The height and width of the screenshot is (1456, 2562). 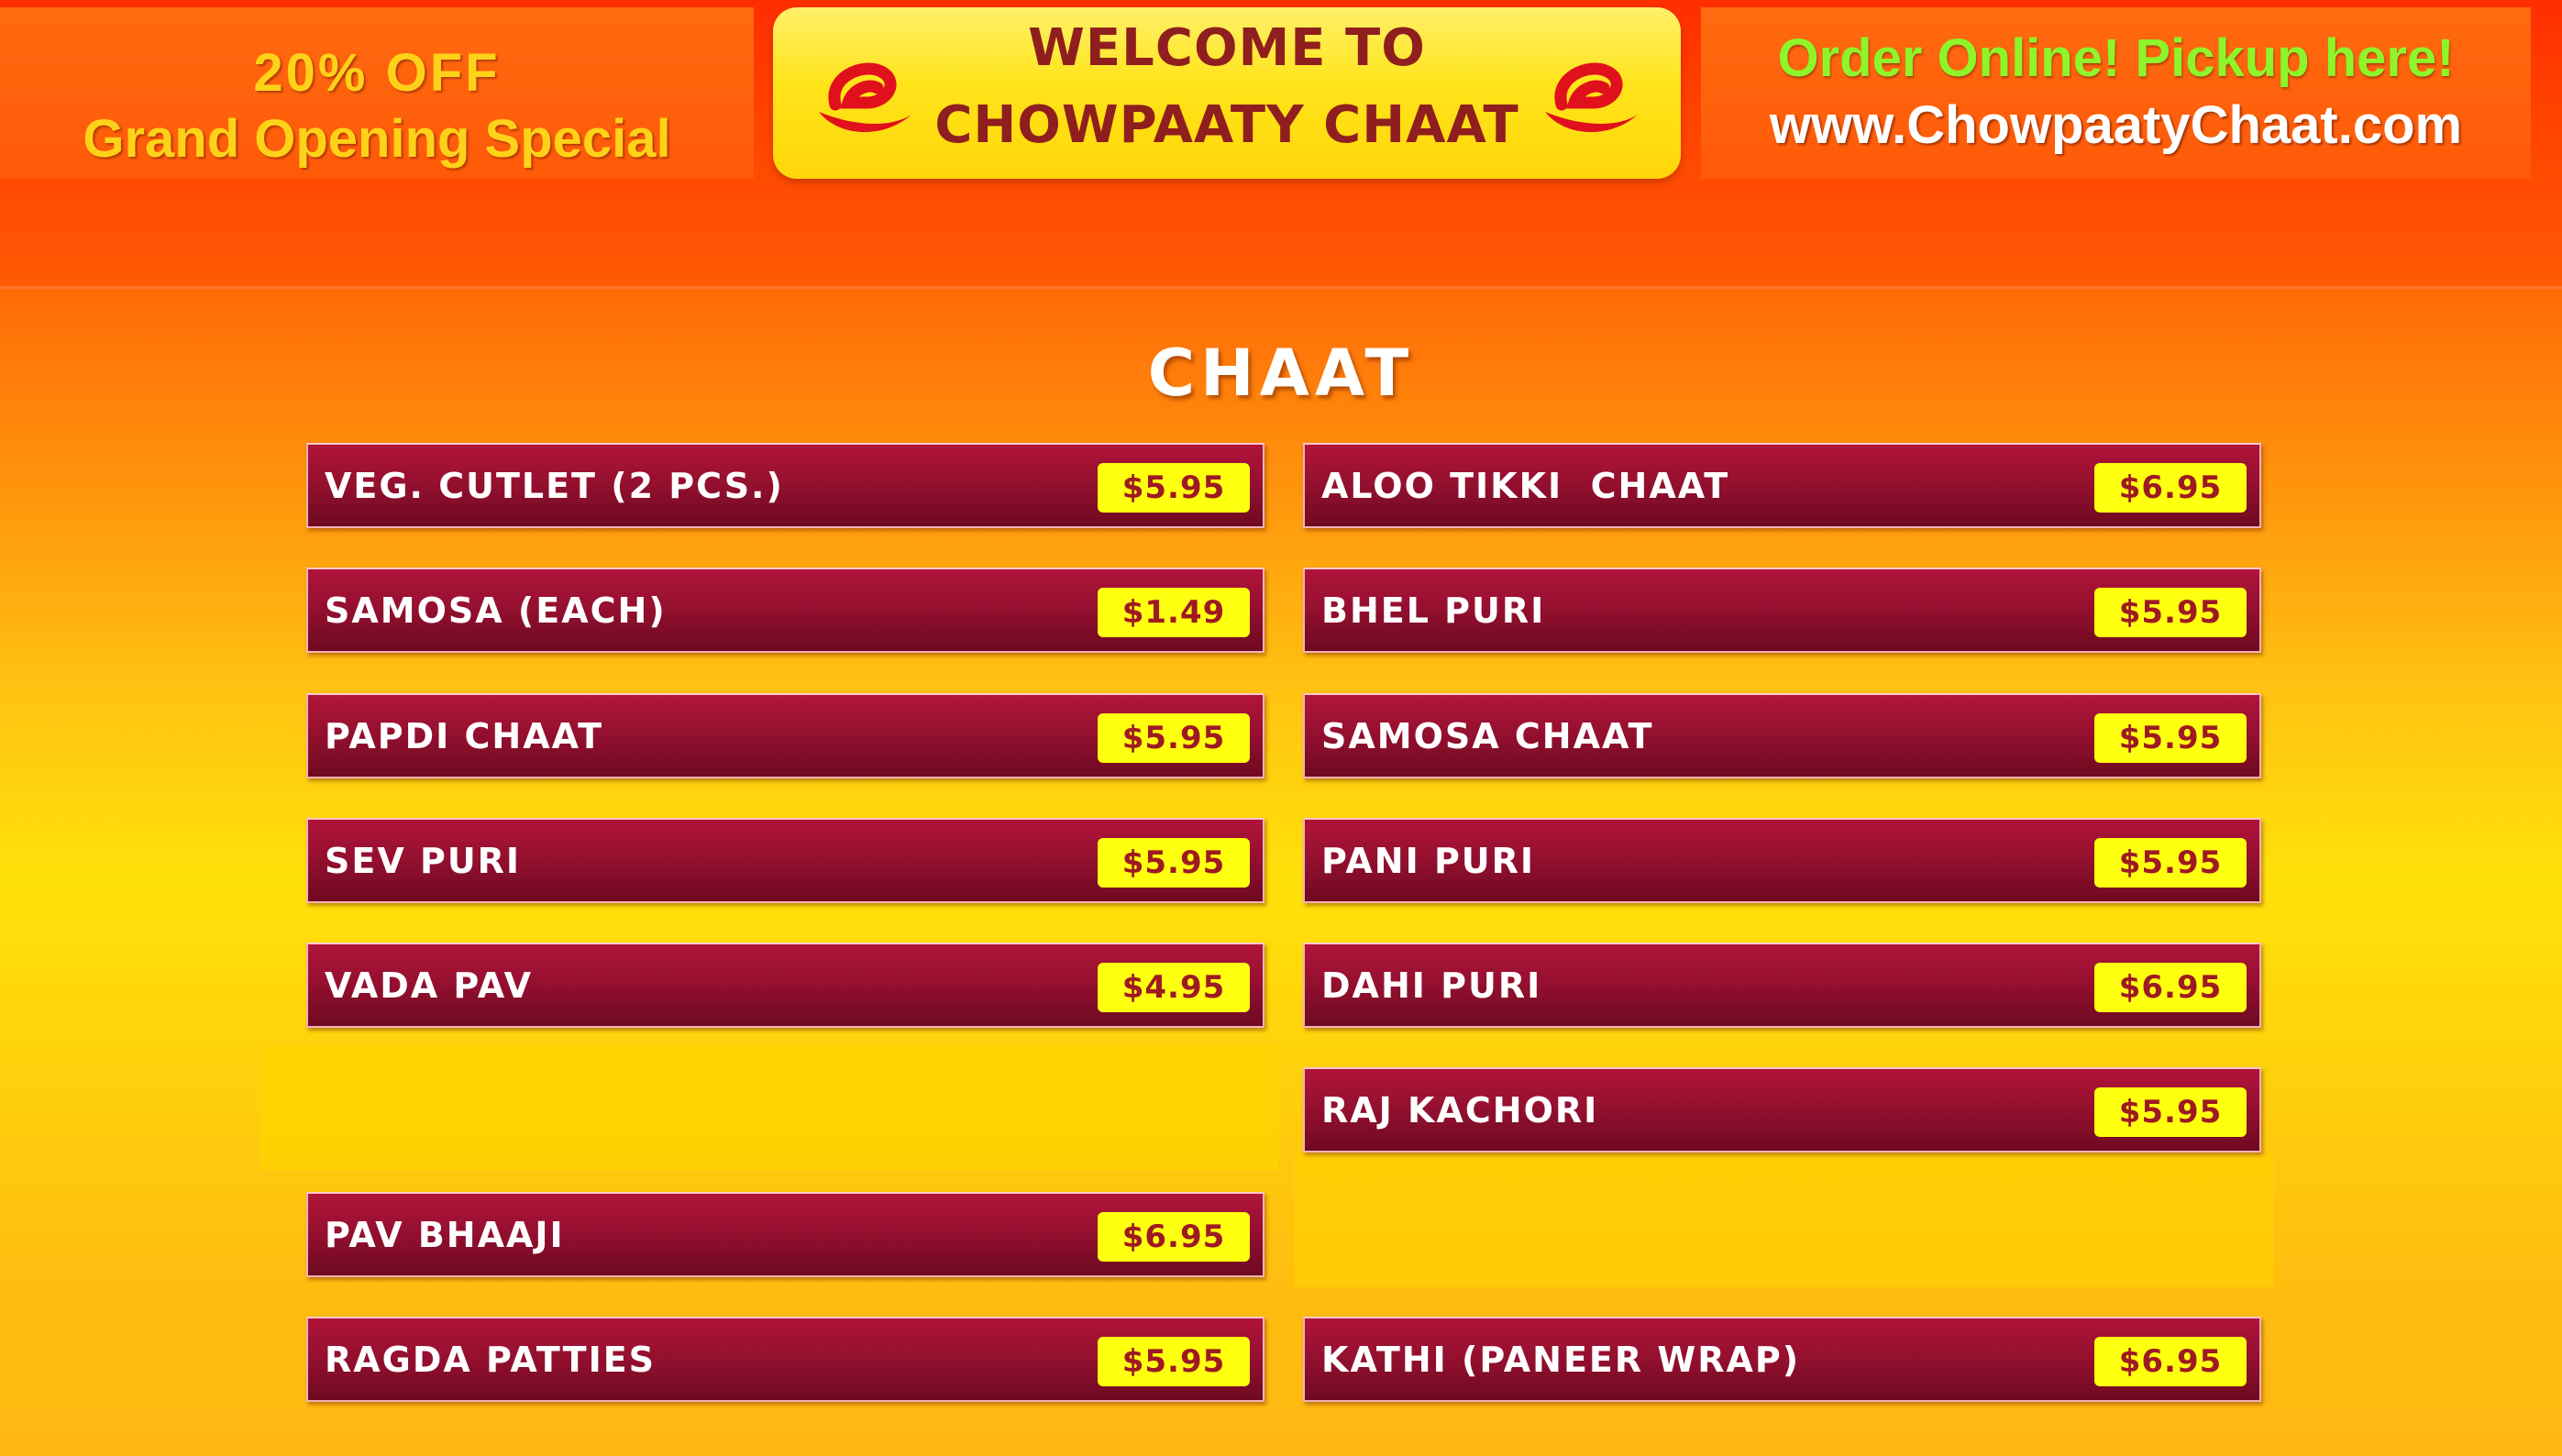 What do you see at coordinates (445, 1235) in the screenshot?
I see `menu-item-name: PAV BHAAJI` at bounding box center [445, 1235].